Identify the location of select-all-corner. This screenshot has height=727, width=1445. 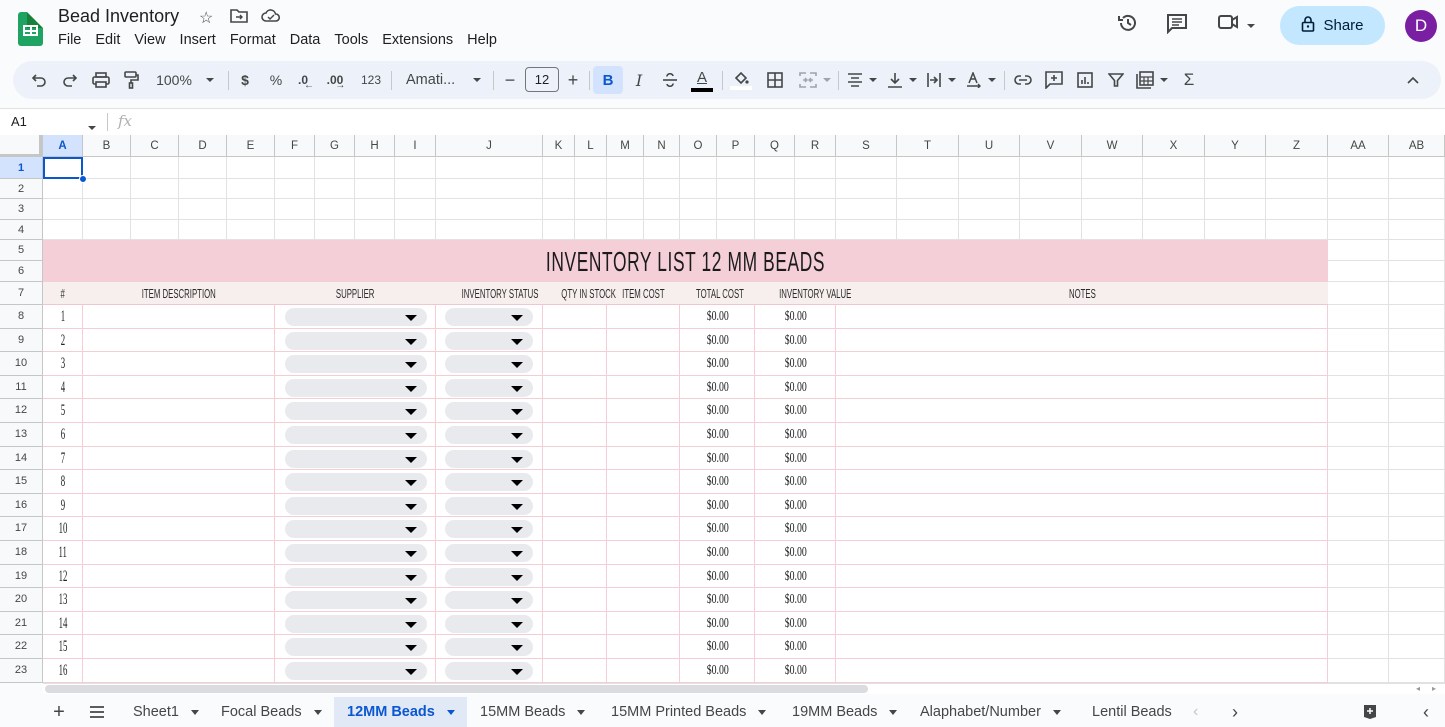
(21, 146).